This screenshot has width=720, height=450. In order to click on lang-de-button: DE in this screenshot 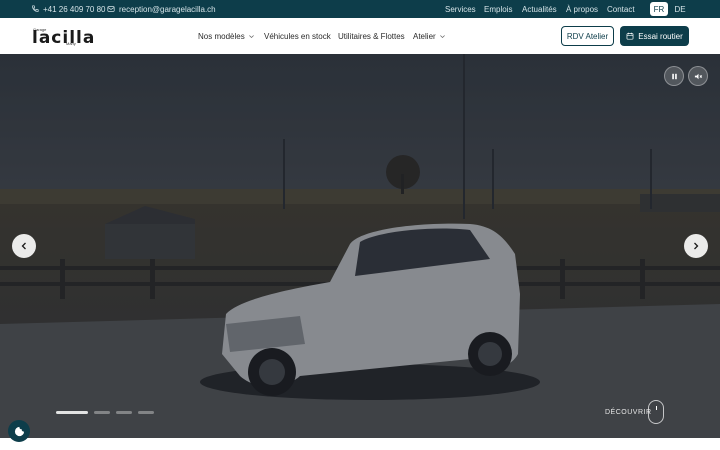, I will do `click(680, 9)`.